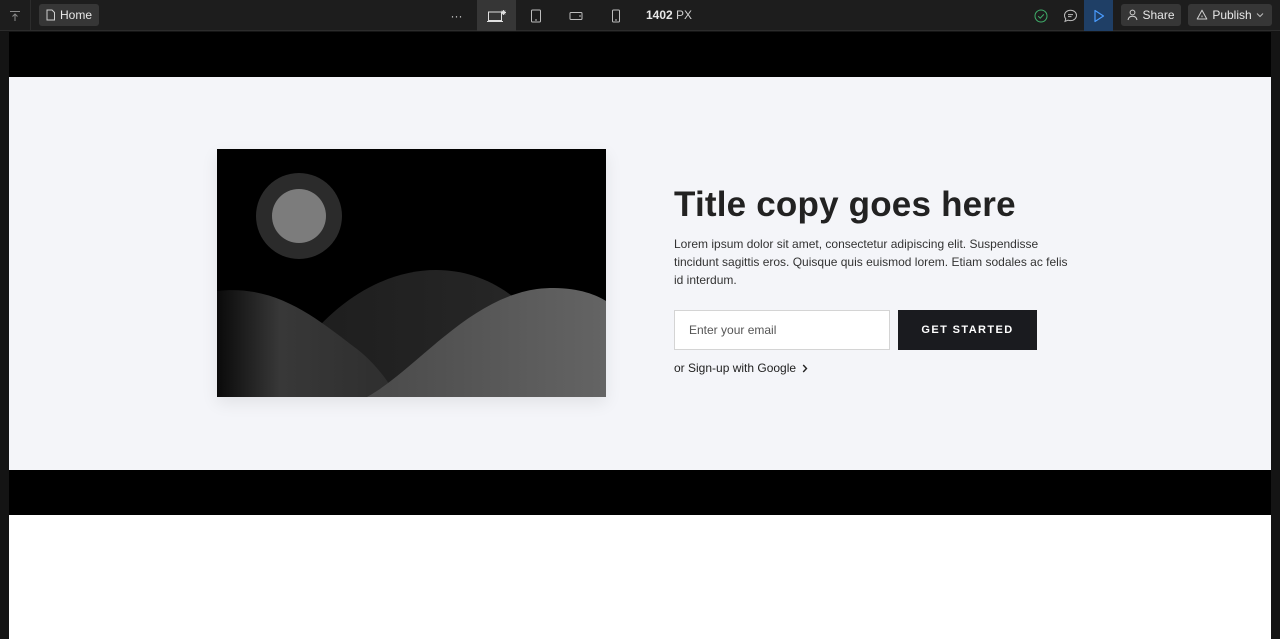 Image resolution: width=1280 pixels, height=639 pixels. I want to click on navbar-placeholder, so click(640, 54).